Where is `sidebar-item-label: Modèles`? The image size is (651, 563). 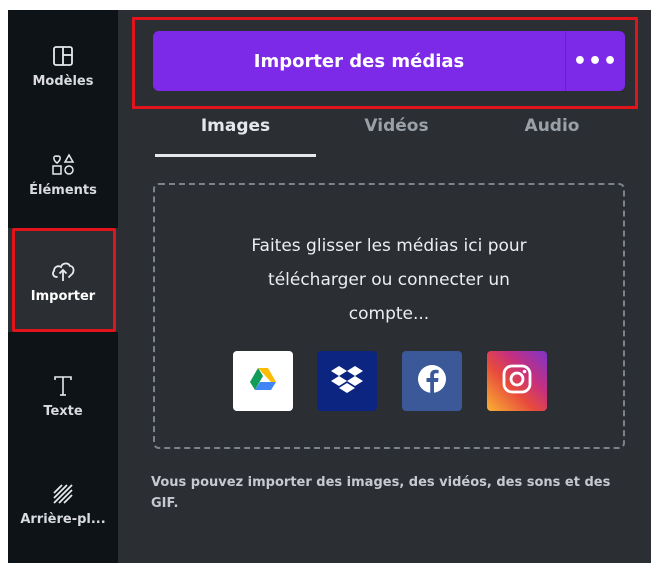 sidebar-item-label: Modèles is located at coordinates (63, 81).